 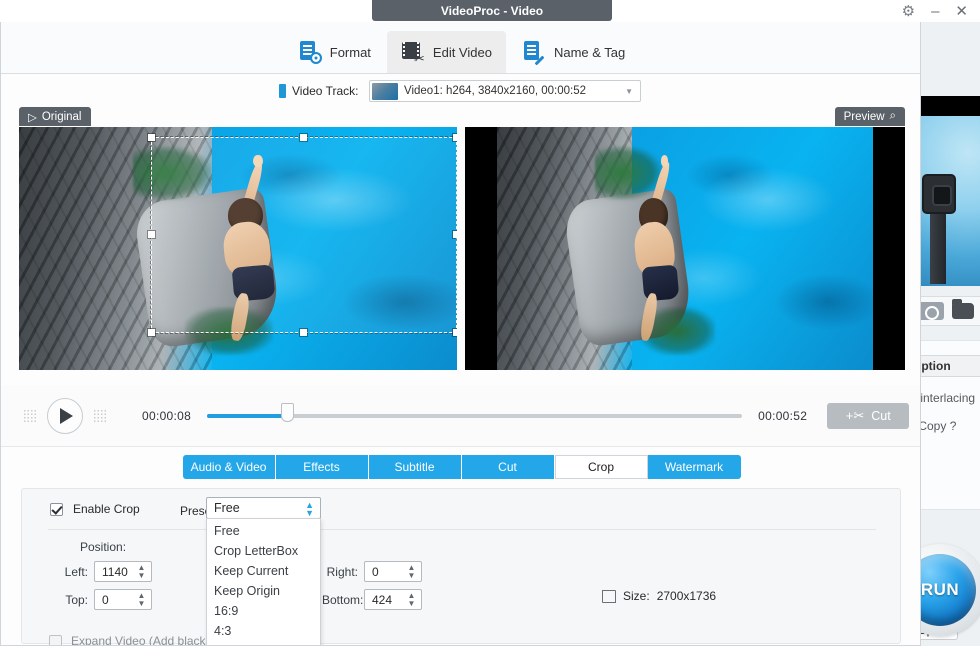 I want to click on crop-bottom-input: 424 ▲ ▼, so click(x=393, y=599).